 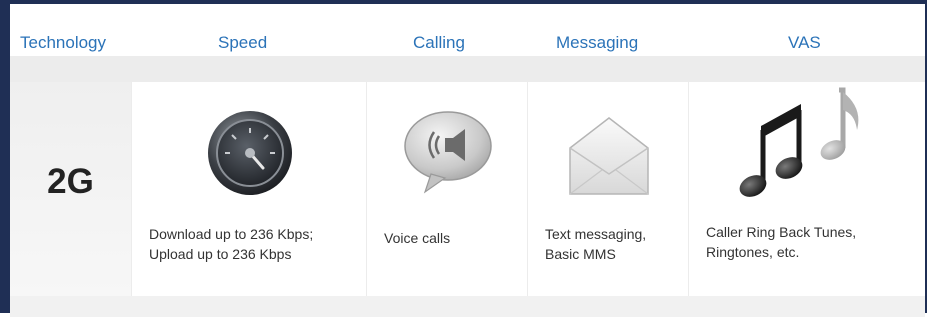 I want to click on technology-cell: 2G, so click(x=70, y=189).